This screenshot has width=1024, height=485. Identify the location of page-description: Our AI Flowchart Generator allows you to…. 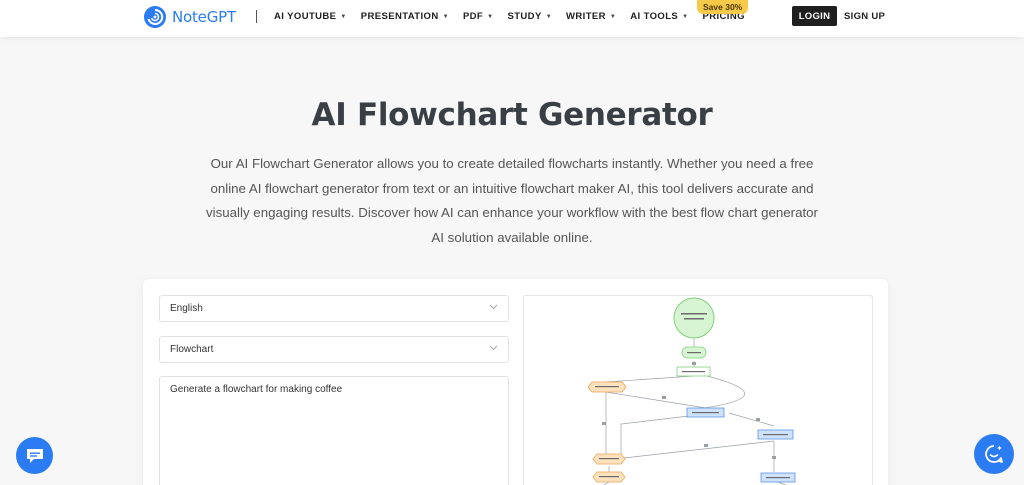
(512, 200).